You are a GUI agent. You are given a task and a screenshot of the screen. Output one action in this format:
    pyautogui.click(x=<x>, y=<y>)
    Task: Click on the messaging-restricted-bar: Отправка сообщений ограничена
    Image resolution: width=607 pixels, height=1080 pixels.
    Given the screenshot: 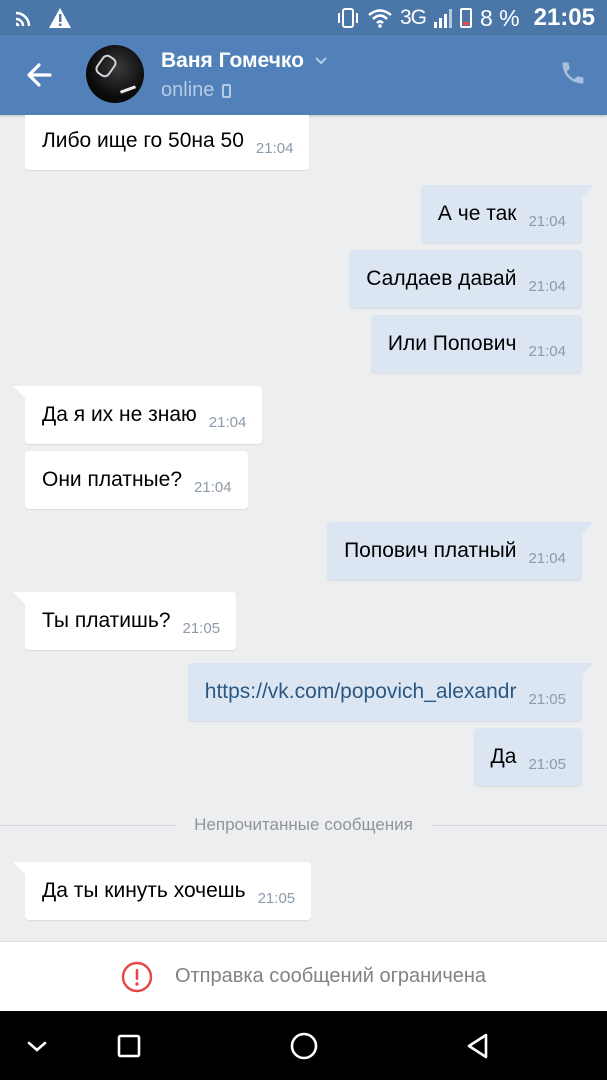 What is the action you would take?
    pyautogui.click(x=303, y=976)
    